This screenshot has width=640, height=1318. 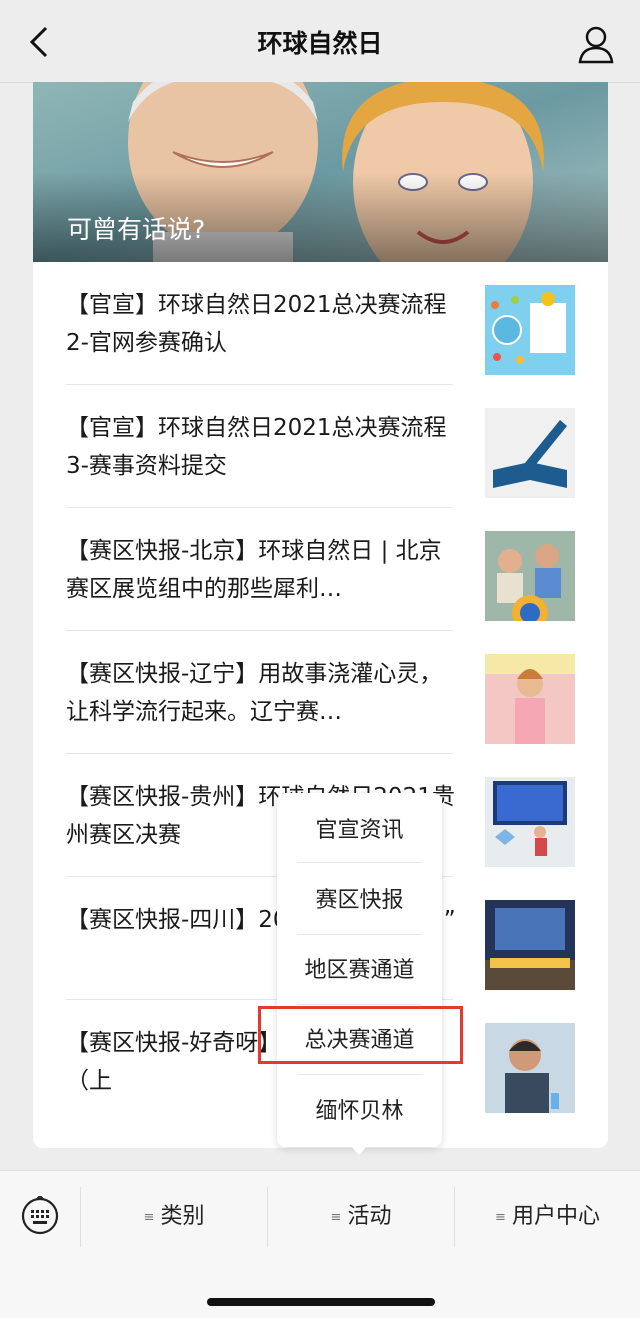 I want to click on popup-pointer, so click(x=359, y=1150).